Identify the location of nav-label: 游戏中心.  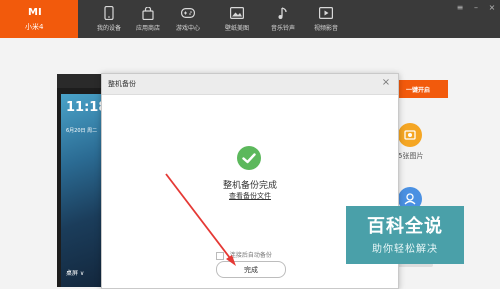
(187, 28).